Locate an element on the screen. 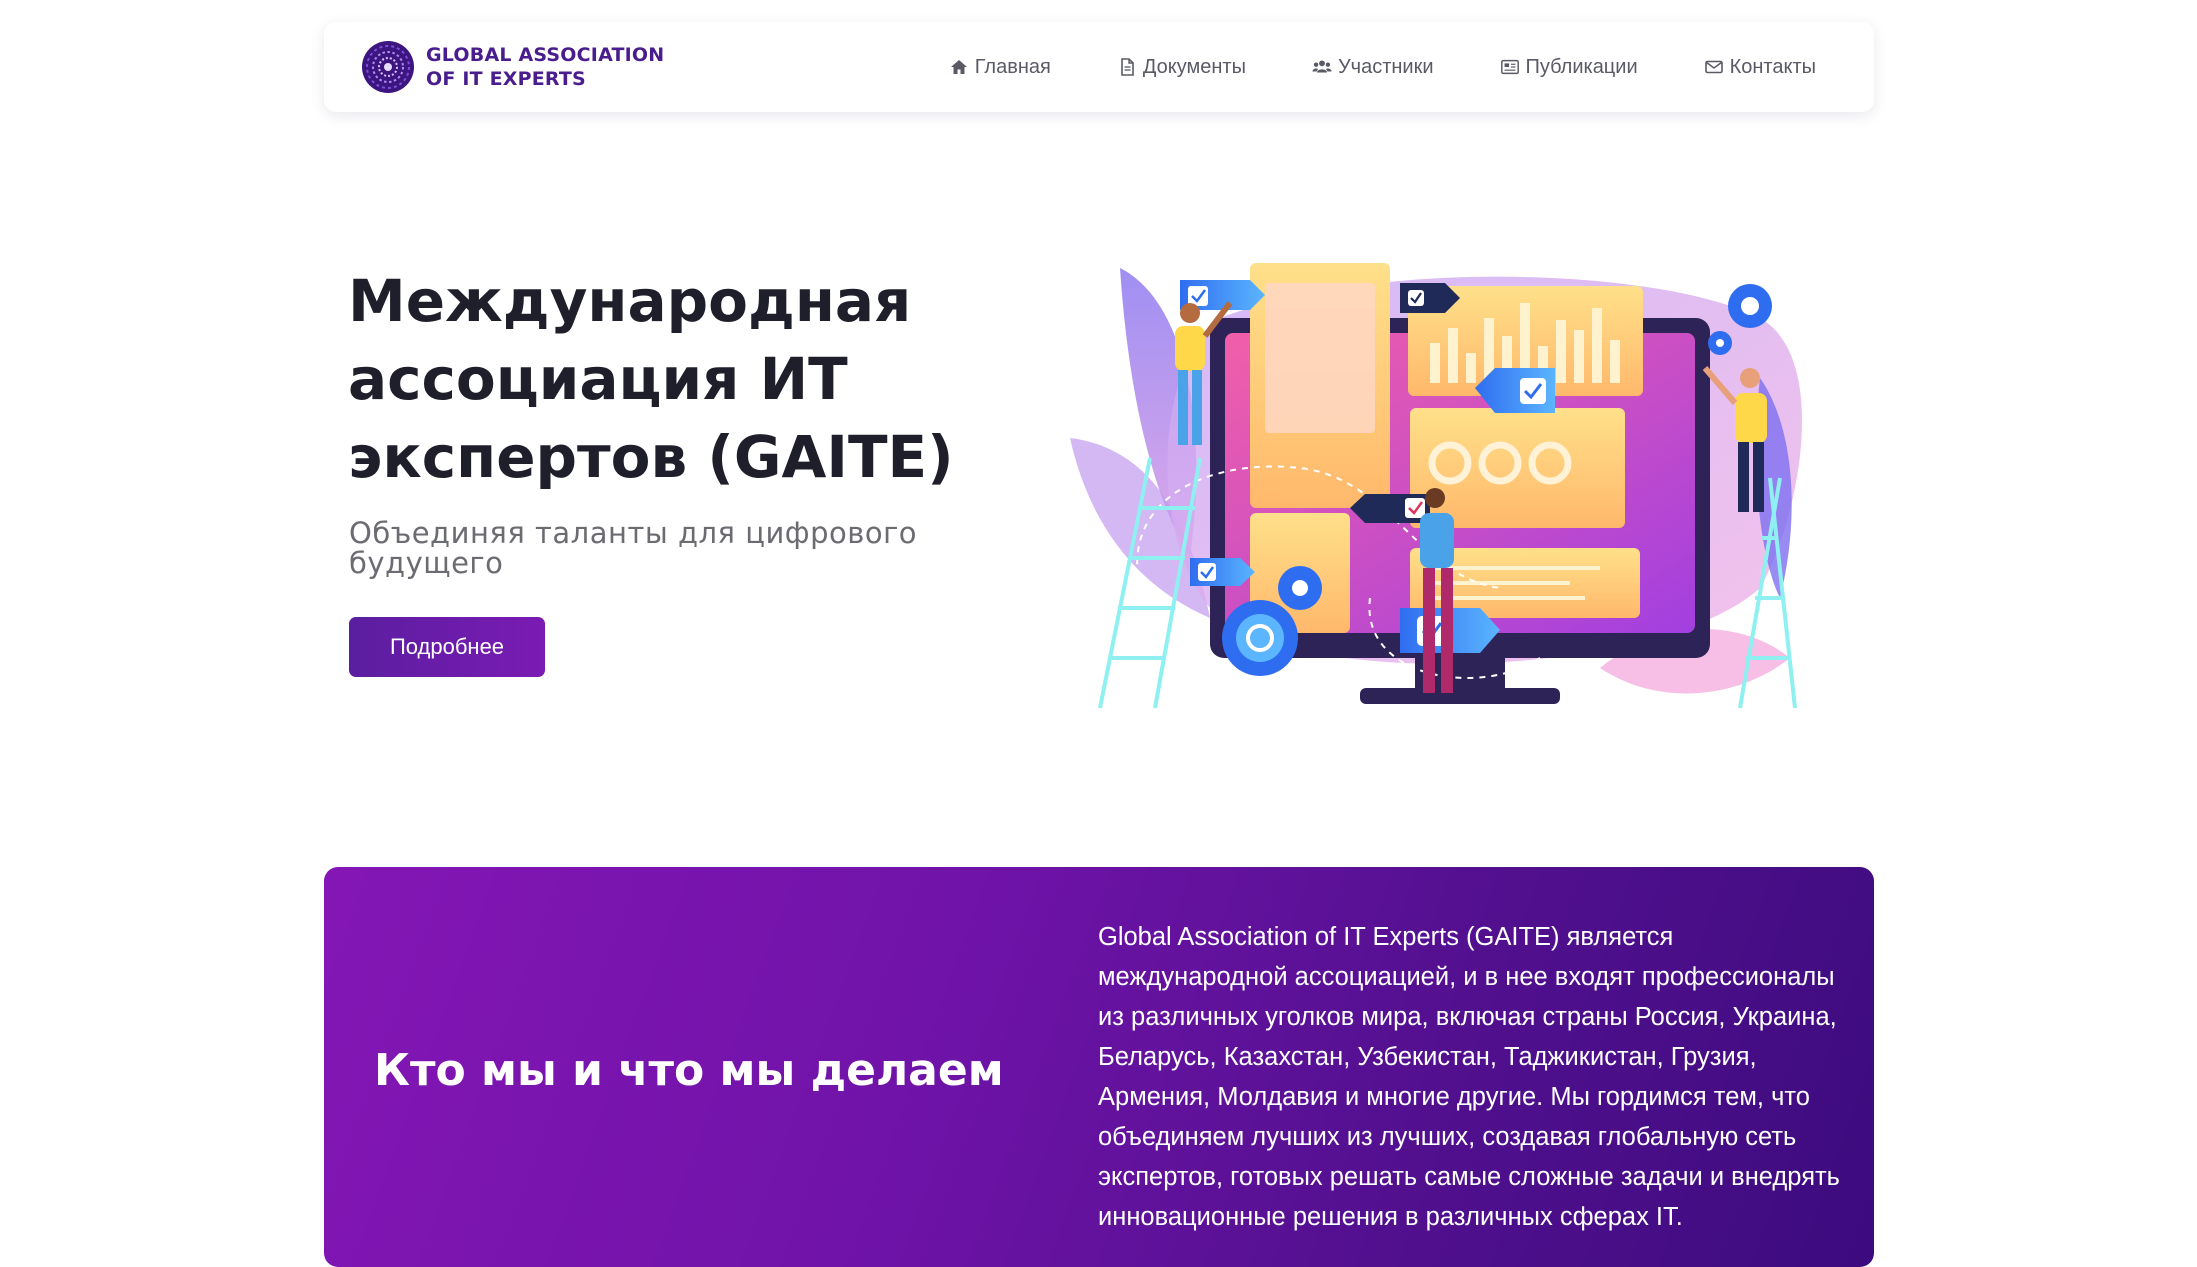 This screenshot has height=1267, width=2197. about-heading: Кто мы и что мы делаем is located at coordinates (689, 1070).